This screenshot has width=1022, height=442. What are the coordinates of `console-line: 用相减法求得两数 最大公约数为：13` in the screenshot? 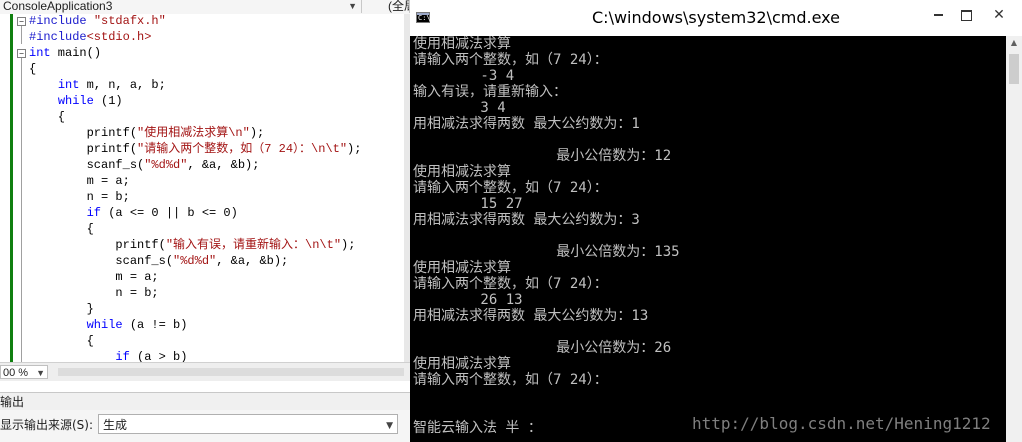 It's located at (531, 316).